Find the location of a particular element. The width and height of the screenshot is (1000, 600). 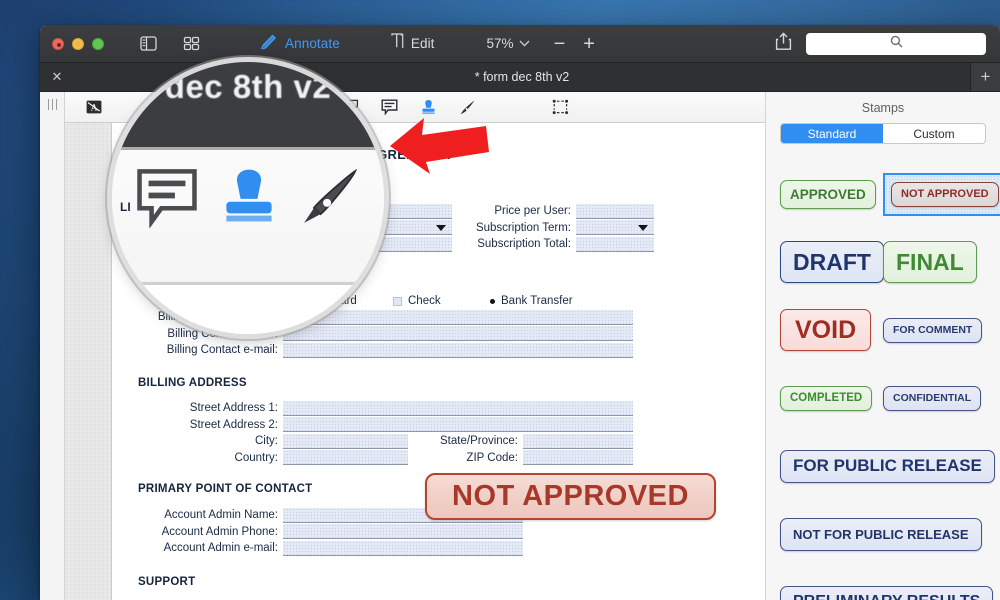

payment-option-check: Check is located at coordinates (441, 301).